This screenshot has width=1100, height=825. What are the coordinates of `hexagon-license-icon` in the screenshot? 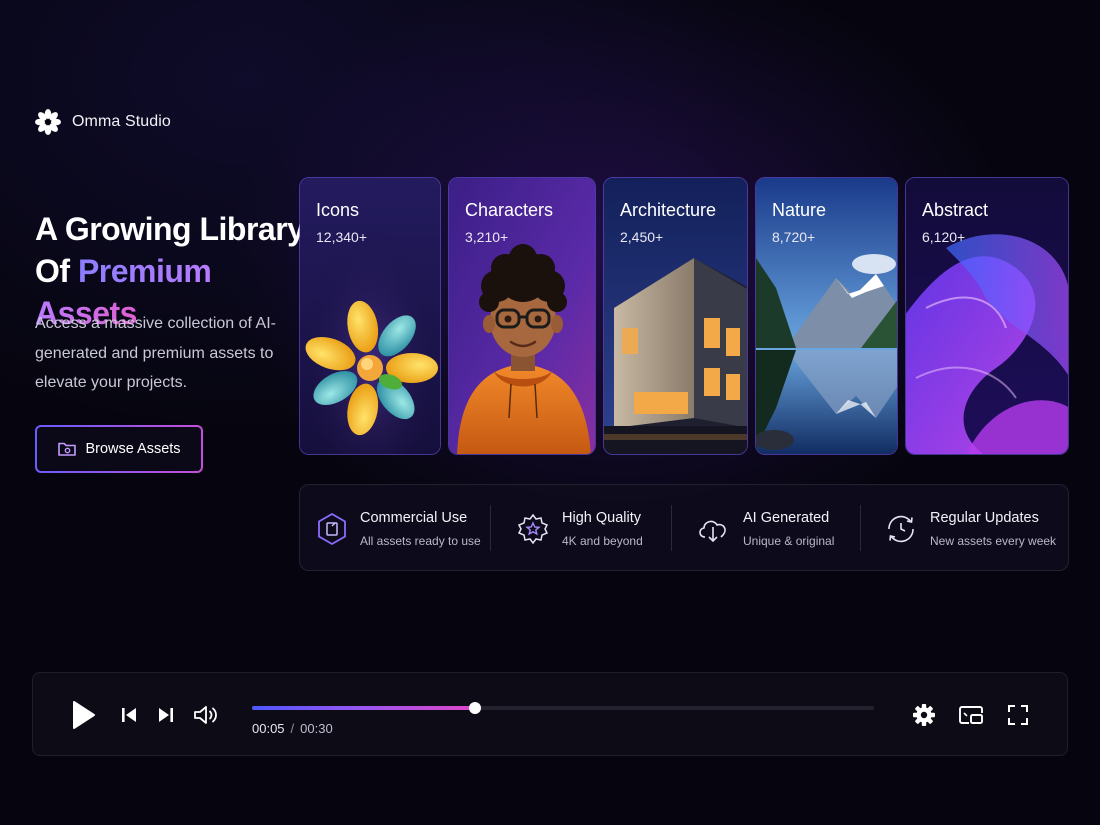 It's located at (332, 528).